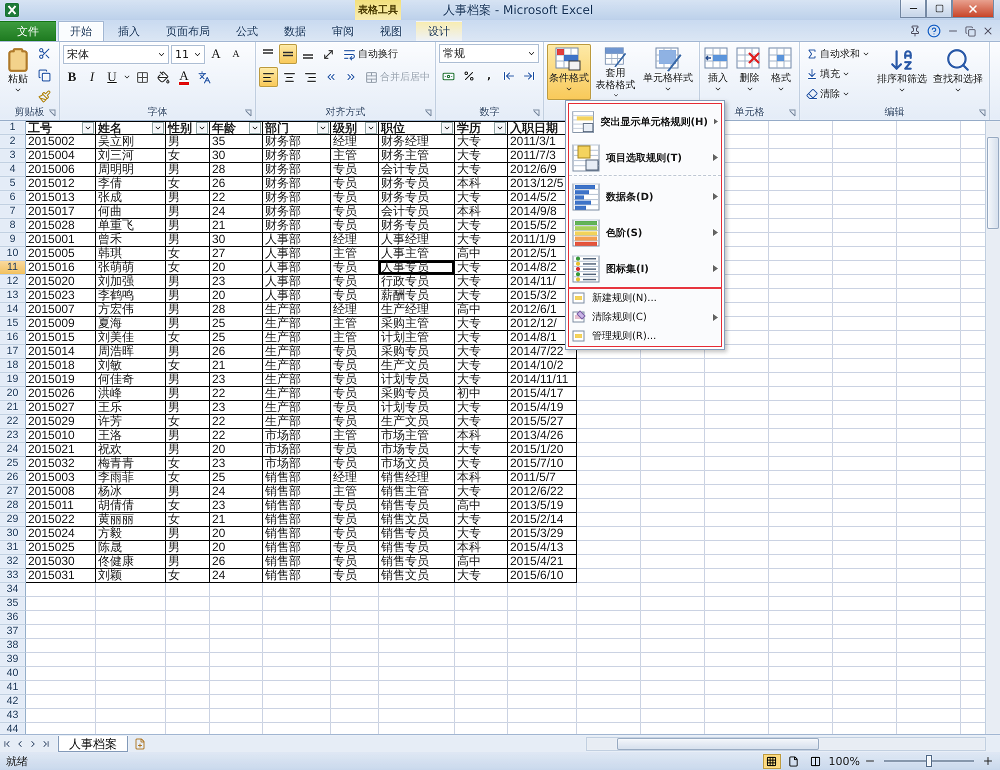 This screenshot has height=770, width=1000. I want to click on menu-item: 数据条(D), so click(645, 197).